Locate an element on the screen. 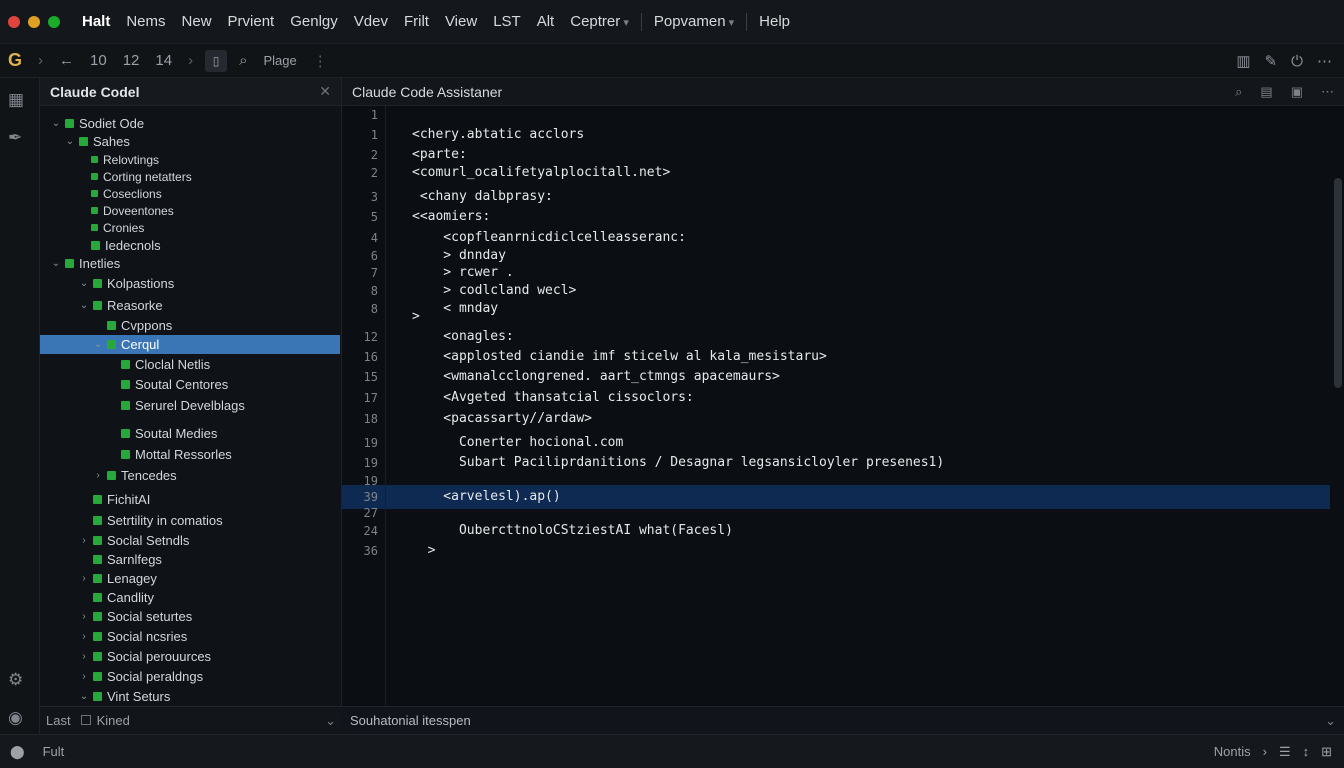  sync-icon: ↕ is located at coordinates (1306, 751).